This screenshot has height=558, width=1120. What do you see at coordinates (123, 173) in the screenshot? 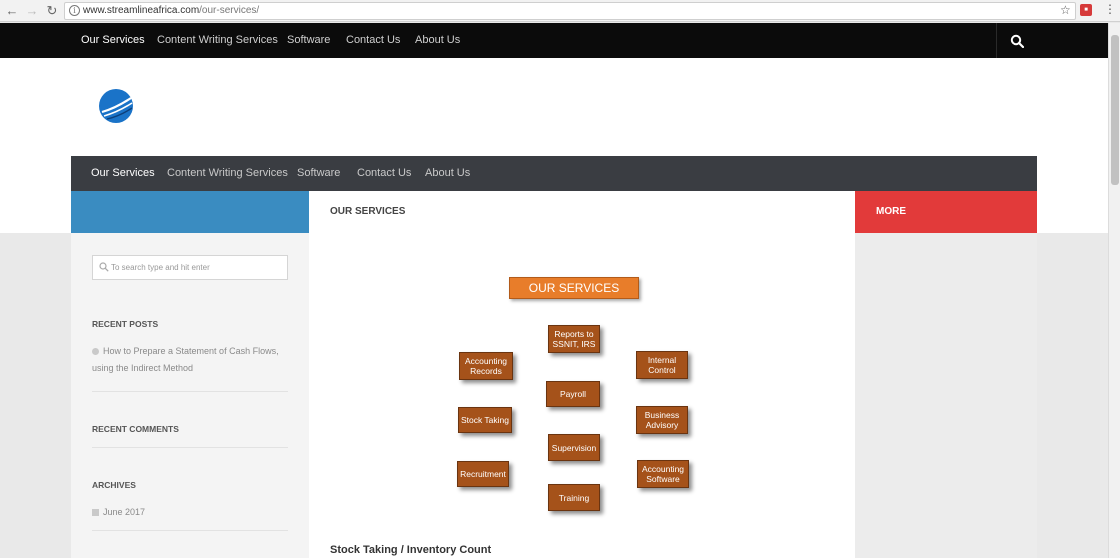
I see `mainnav-our-services: Our Services` at bounding box center [123, 173].